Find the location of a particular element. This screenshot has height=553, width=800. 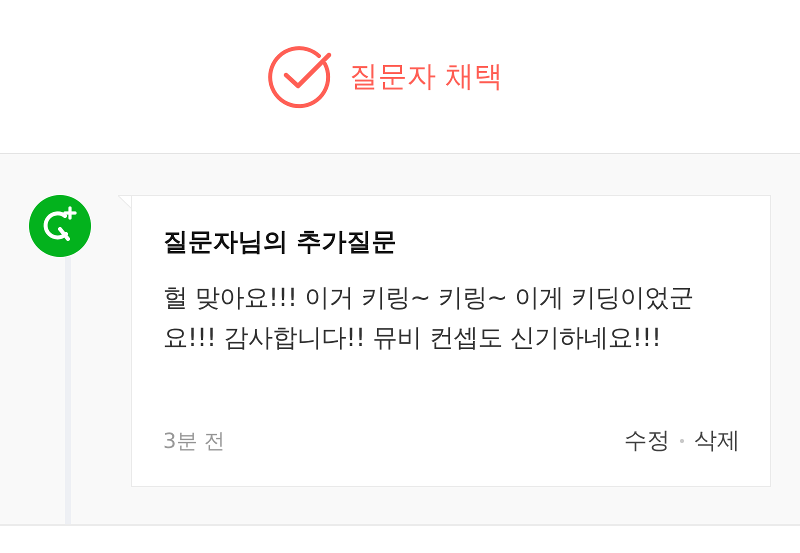

adopt-label: 질문자 채택 is located at coordinates (426, 76).